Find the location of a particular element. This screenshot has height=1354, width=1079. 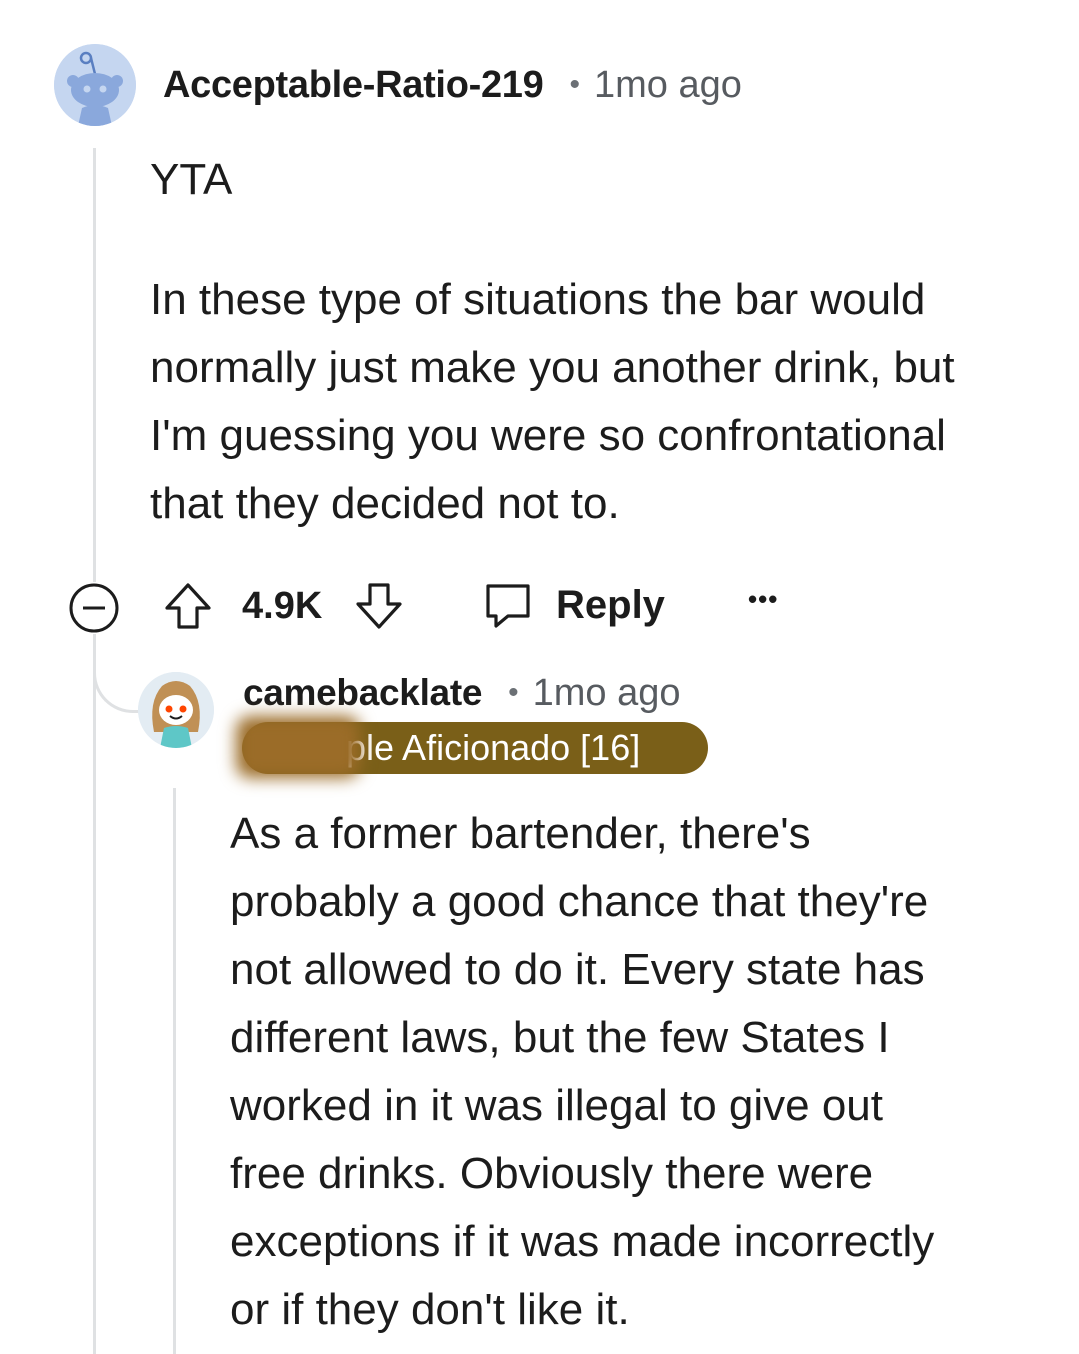

thread-line is located at coordinates (94, 751).